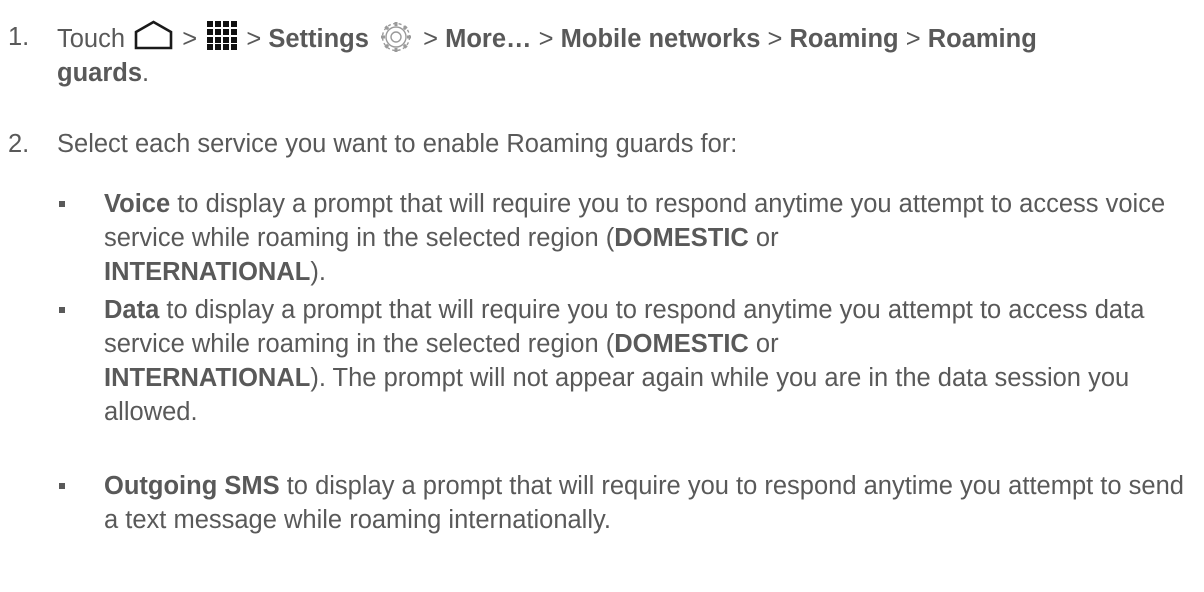 The height and width of the screenshot is (592, 1204). What do you see at coordinates (192, 486) in the screenshot?
I see `bullet-term: Outgoing SMS` at bounding box center [192, 486].